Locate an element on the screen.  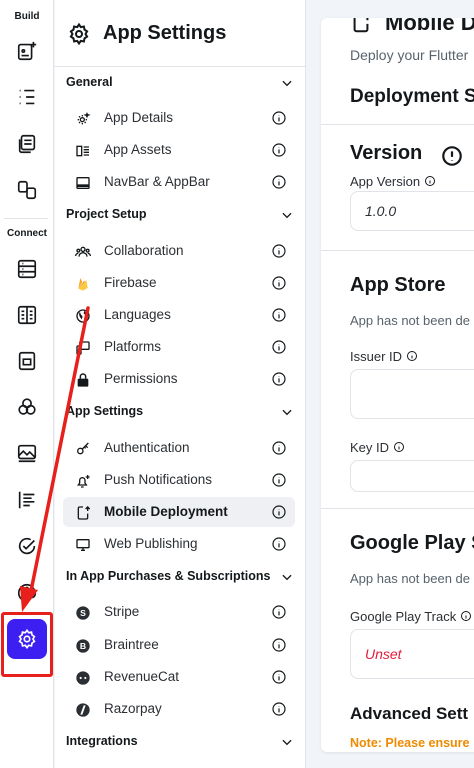
add-page-icon is located at coordinates (27, 51).